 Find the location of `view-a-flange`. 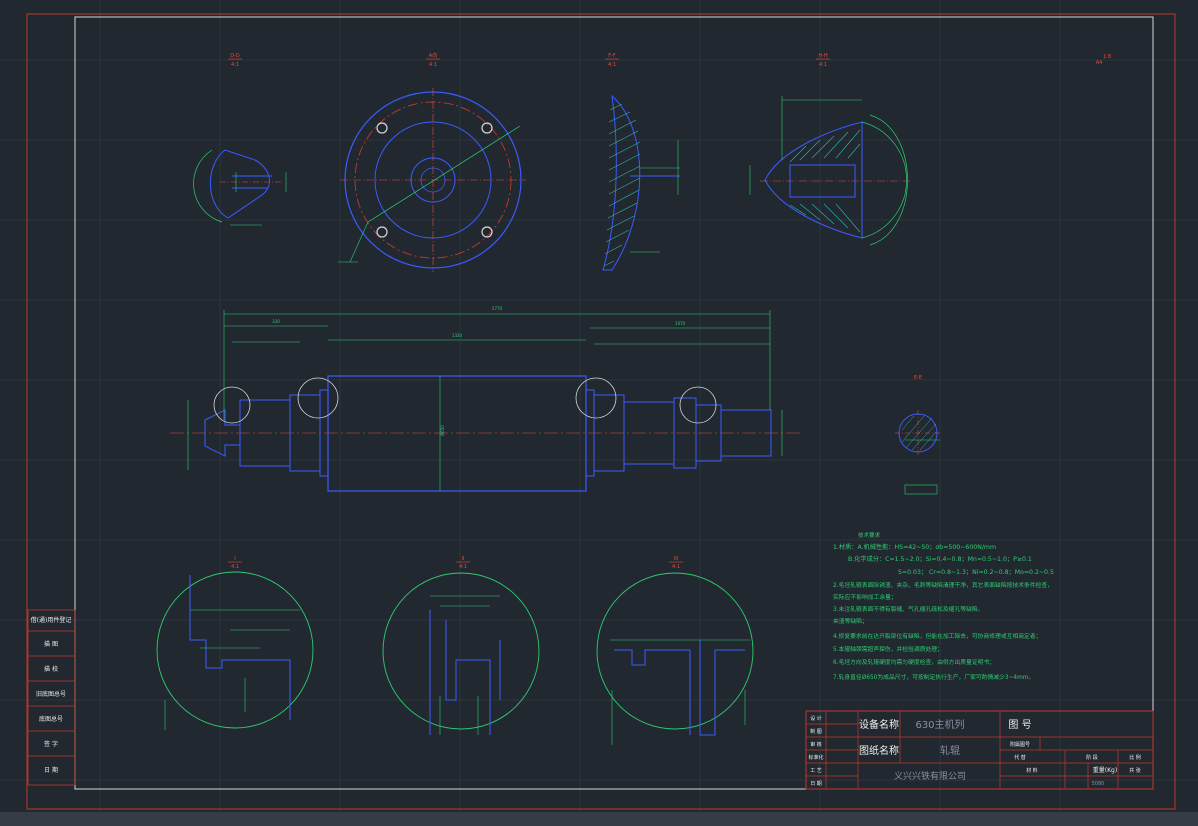

view-a-flange is located at coordinates (432, 180).